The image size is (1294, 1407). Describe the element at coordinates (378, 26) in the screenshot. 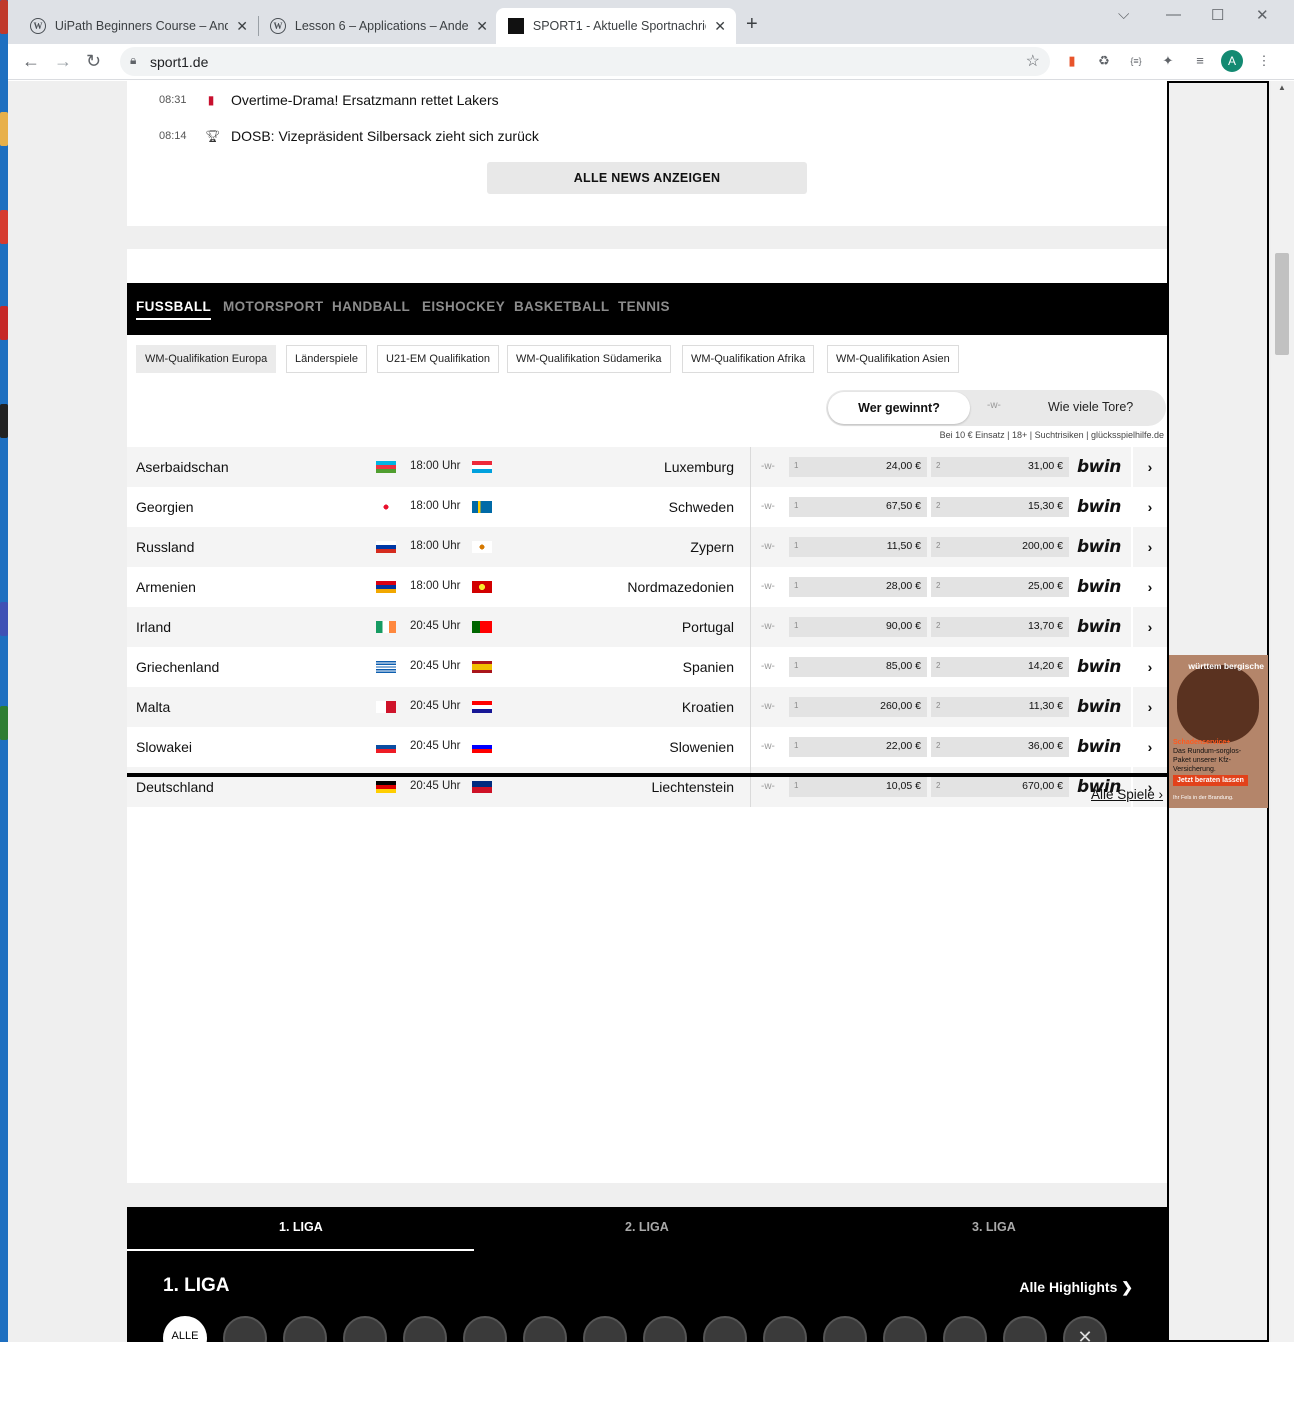

I see `browser-tab: W Lesson 6 – Applications – Anders ✕` at that location.